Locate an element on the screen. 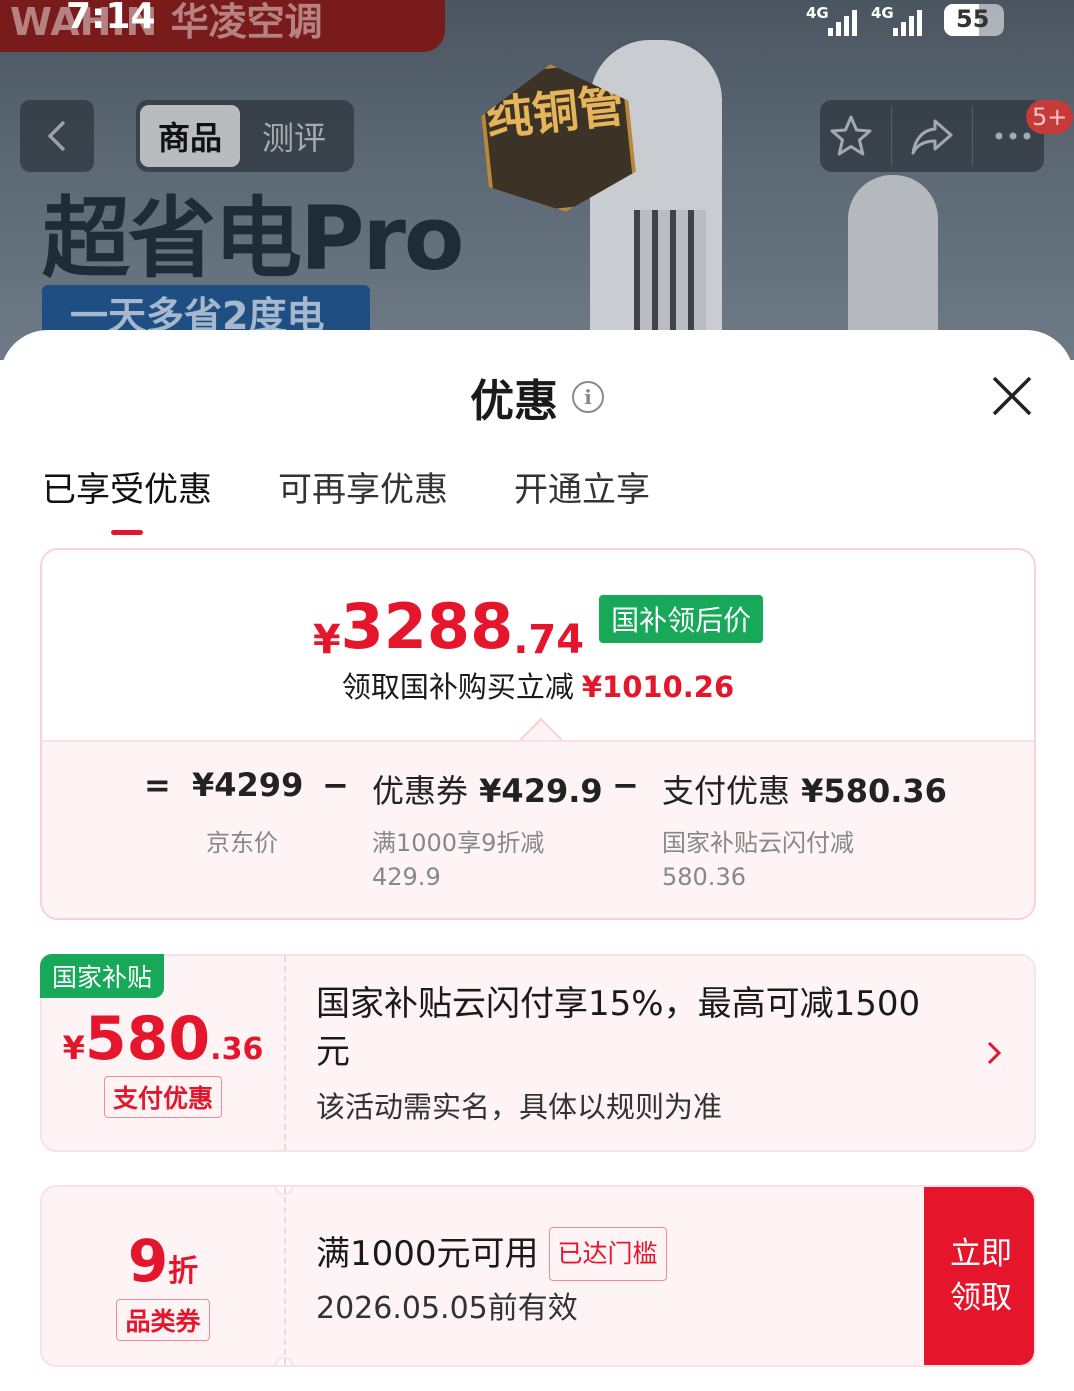 This screenshot has width=1074, height=1391. tab-enjoyed: 已享受优惠 is located at coordinates (127, 498).